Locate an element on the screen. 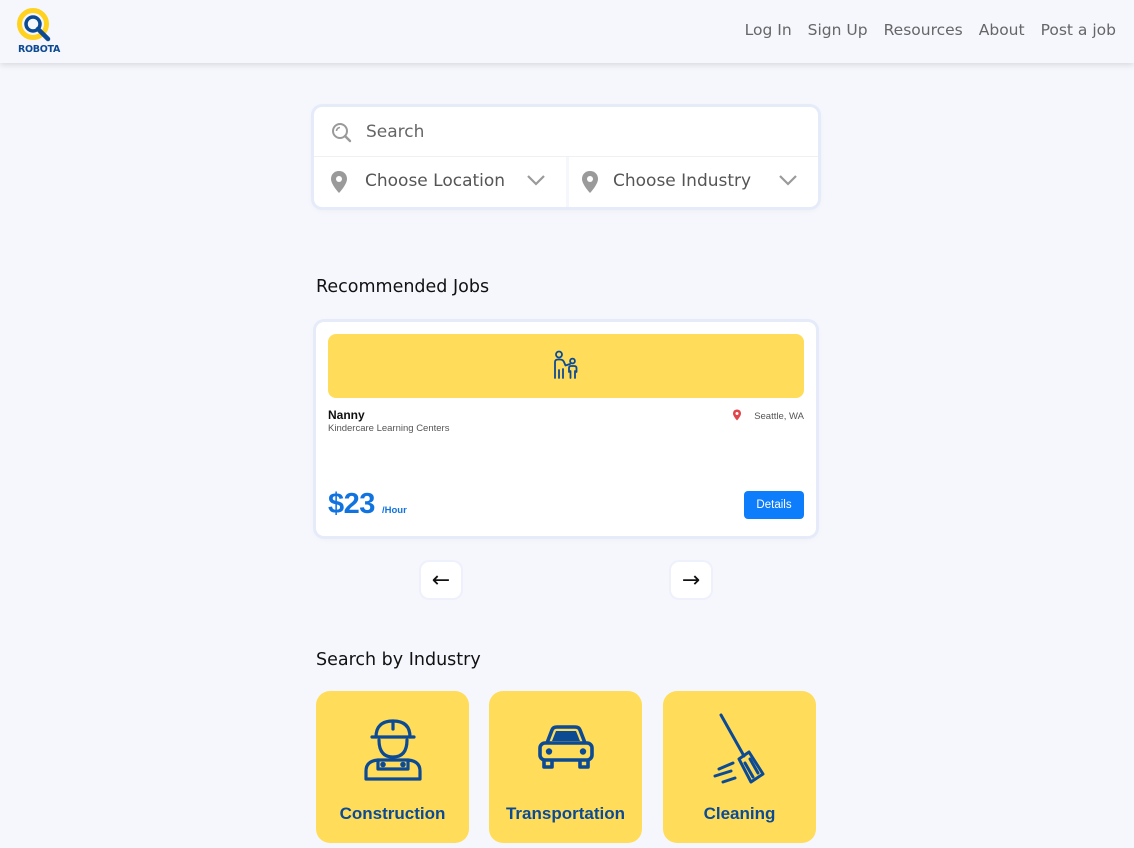 The height and width of the screenshot is (848, 1134). job-company: Kindercare Learning Centers is located at coordinates (389, 428).